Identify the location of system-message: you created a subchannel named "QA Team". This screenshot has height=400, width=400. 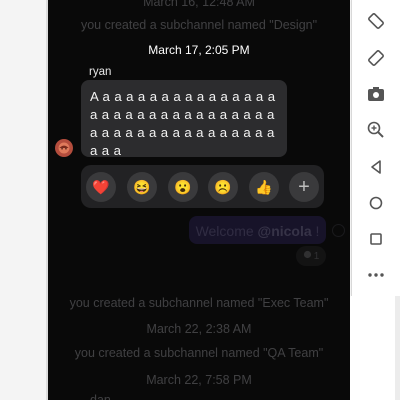
(199, 353).